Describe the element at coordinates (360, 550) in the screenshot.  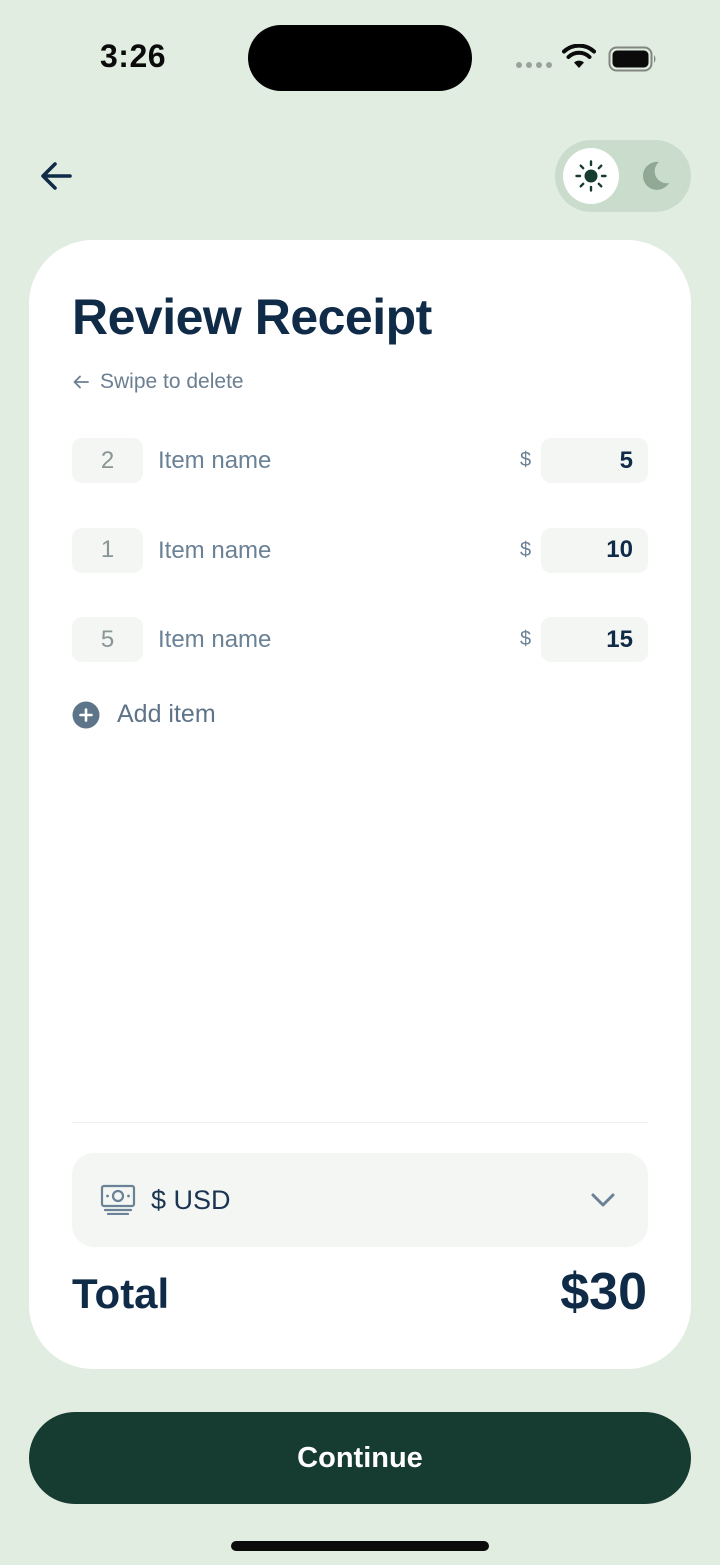
I see `list-item: 1 Item name $ 10` at that location.